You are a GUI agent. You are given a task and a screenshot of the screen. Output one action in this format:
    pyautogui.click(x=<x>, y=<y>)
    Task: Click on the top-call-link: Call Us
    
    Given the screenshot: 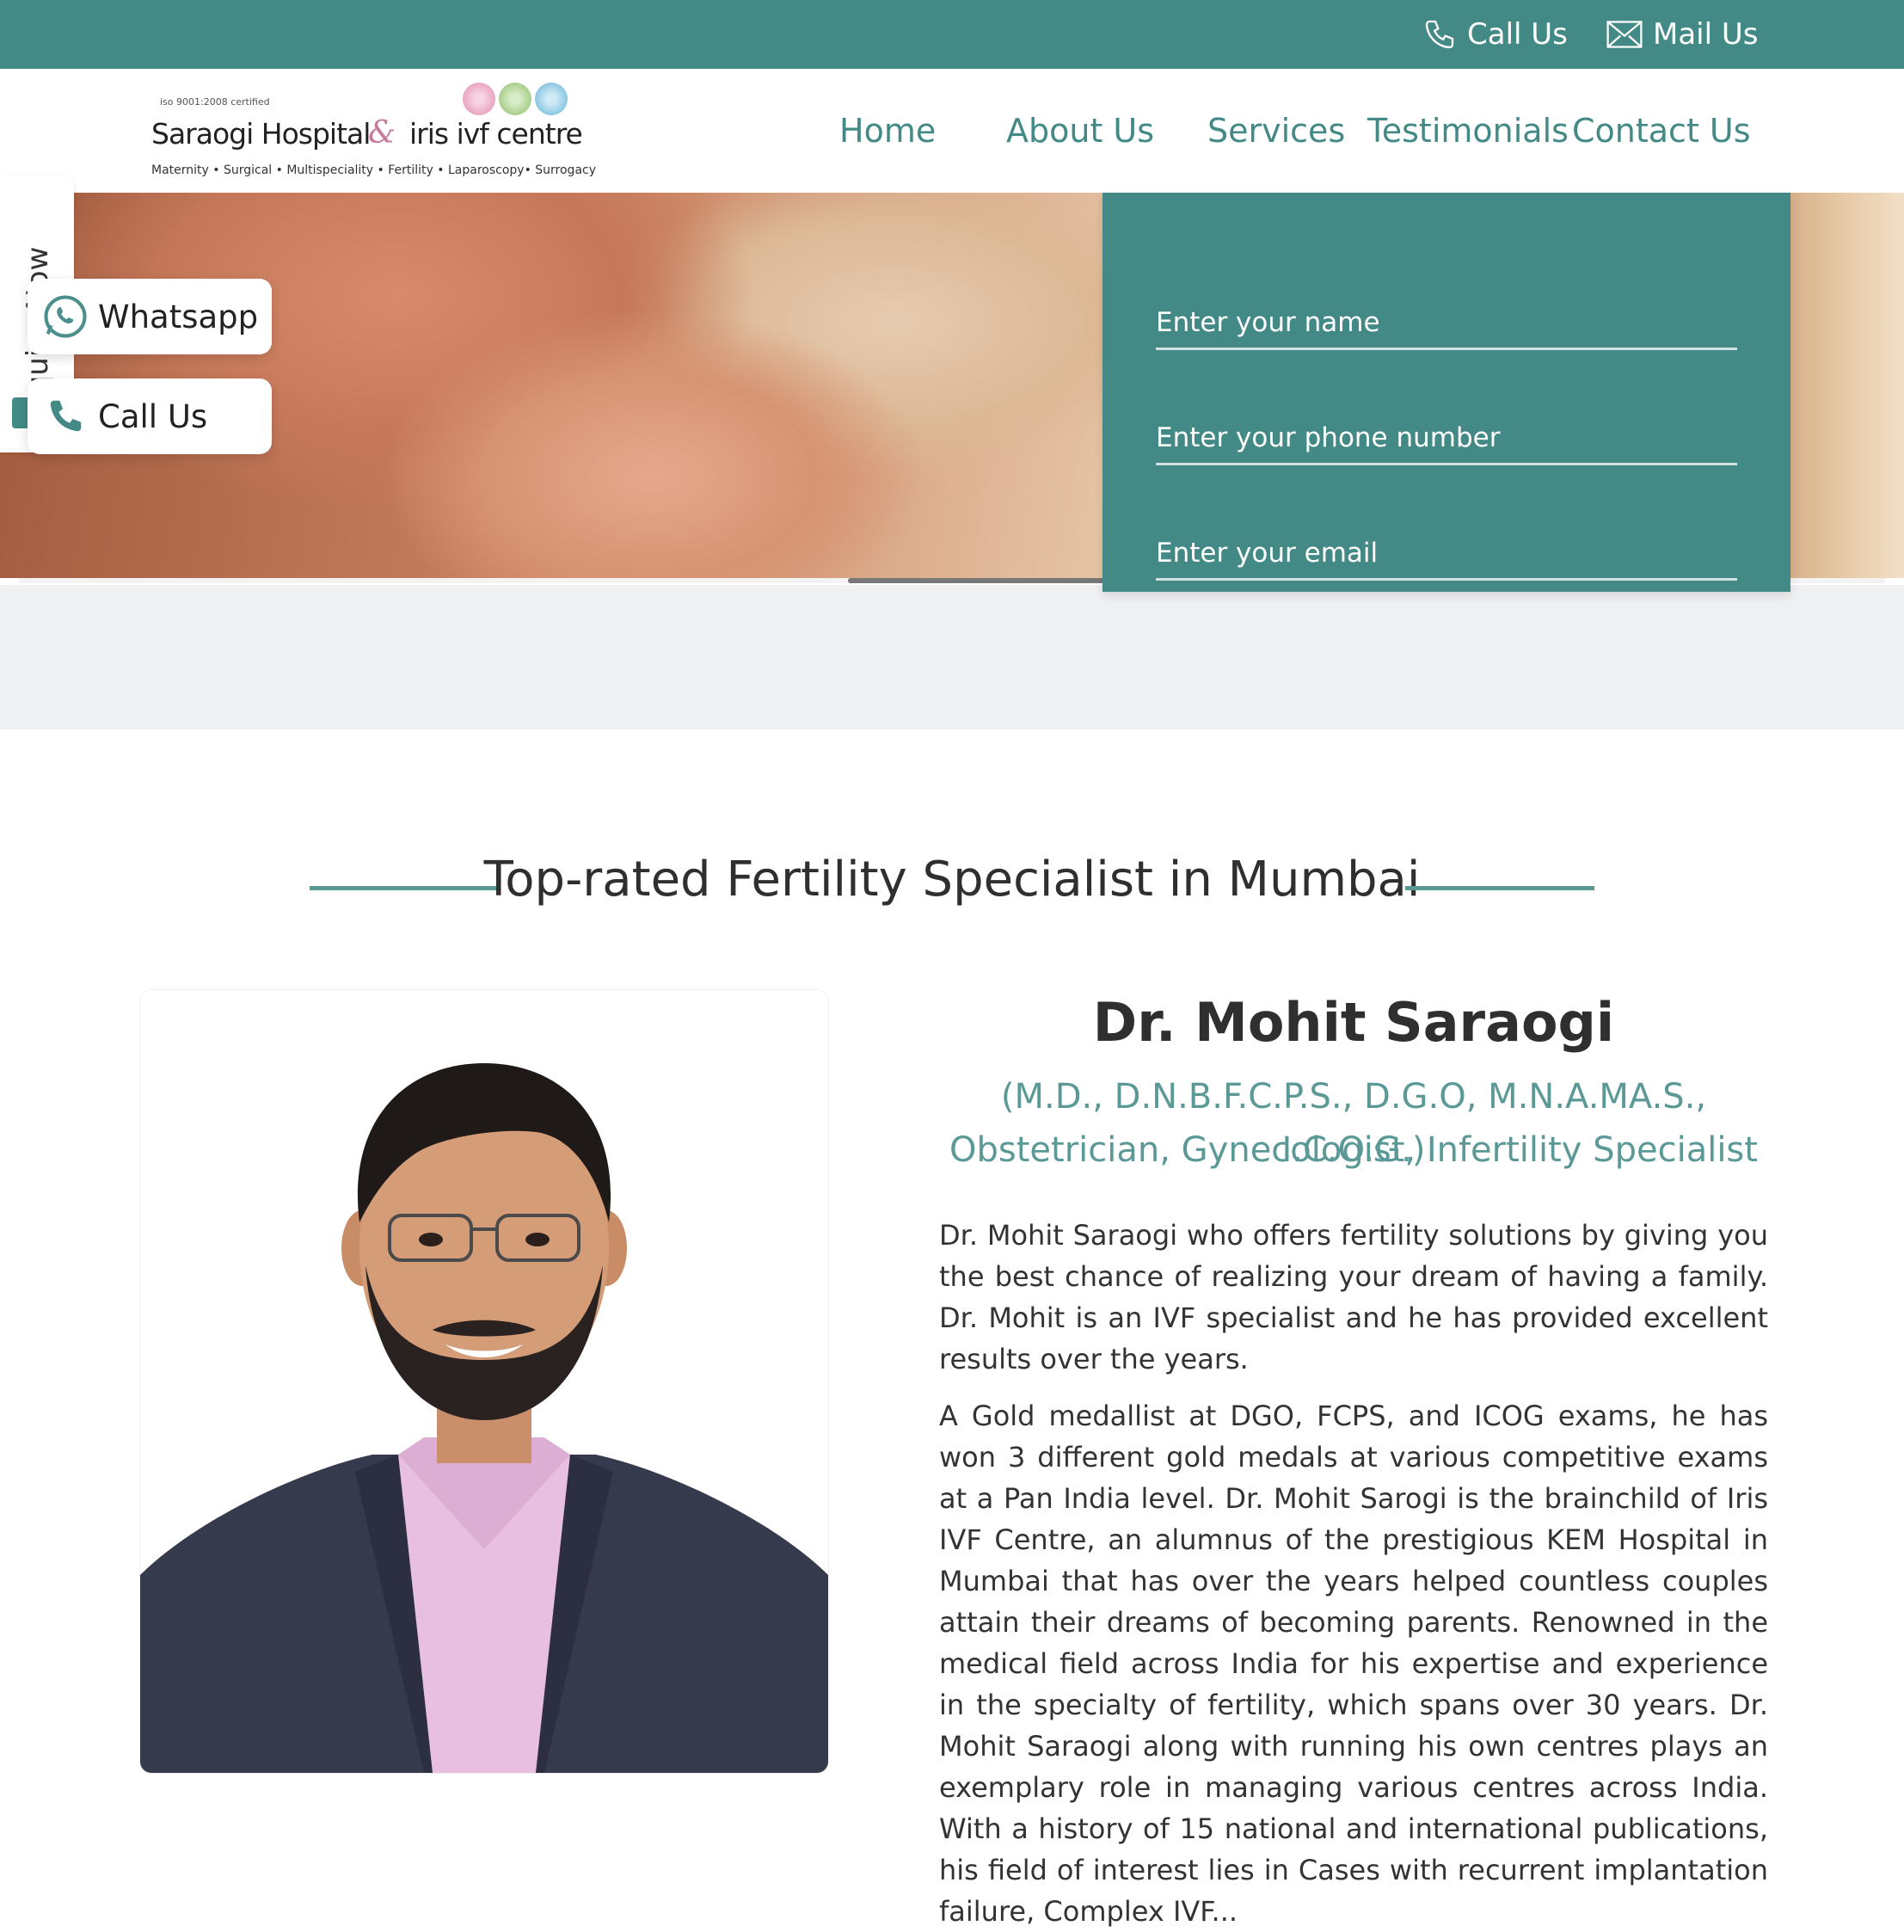 What is the action you would take?
    pyautogui.click(x=1495, y=34)
    